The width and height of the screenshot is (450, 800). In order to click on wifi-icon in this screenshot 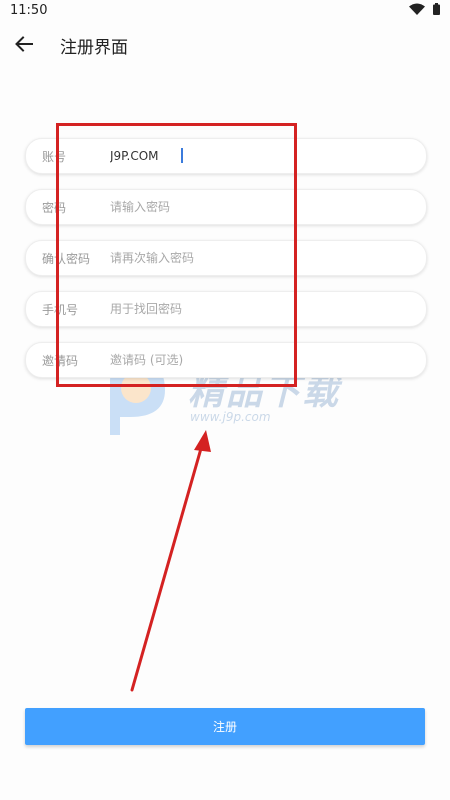, I will do `click(417, 9)`.